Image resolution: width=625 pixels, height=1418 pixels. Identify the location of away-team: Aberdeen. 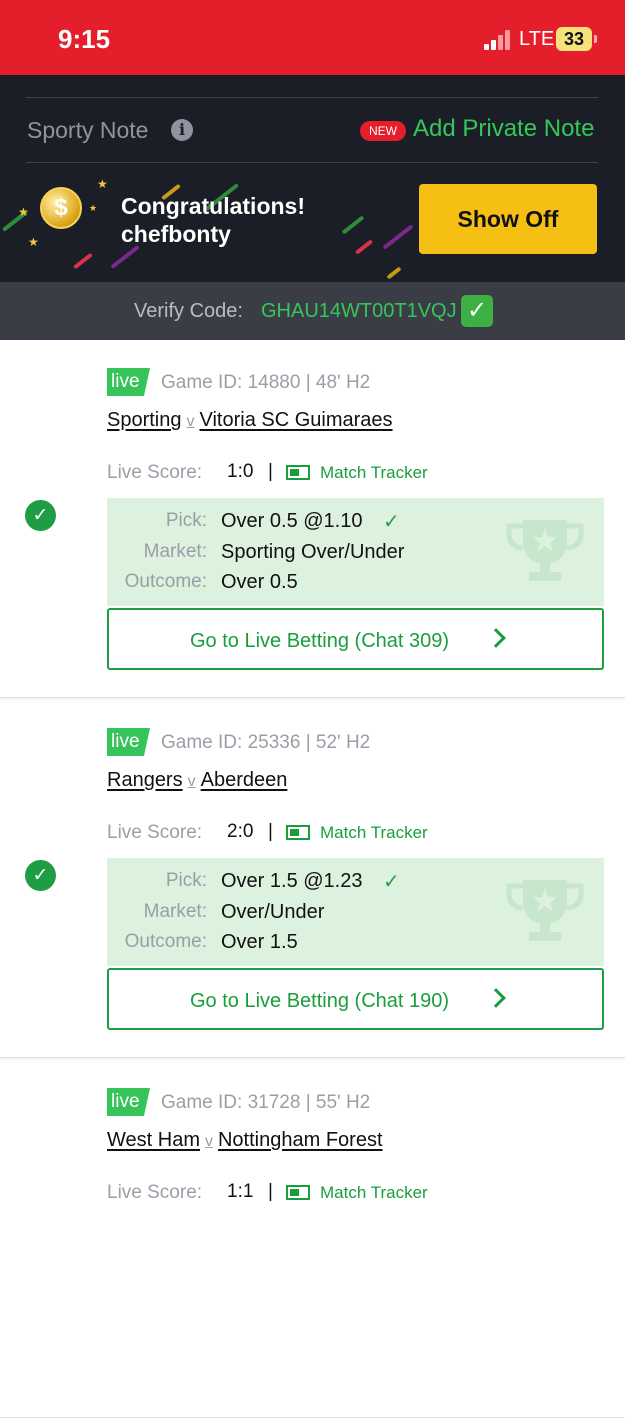
(244, 780).